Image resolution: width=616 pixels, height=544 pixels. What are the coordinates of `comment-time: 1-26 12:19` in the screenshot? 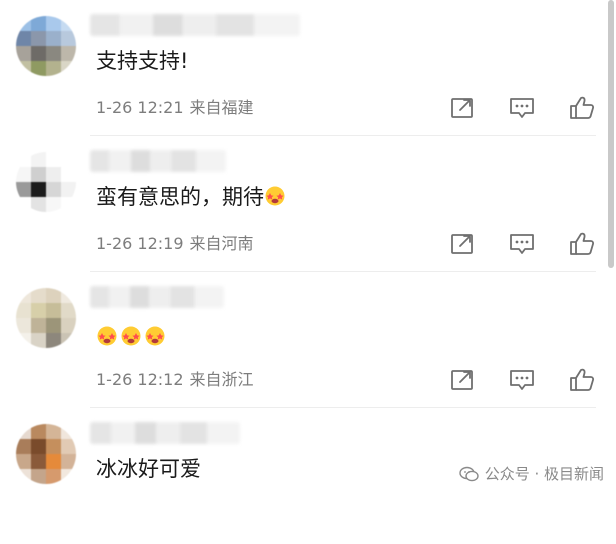 It's located at (140, 243).